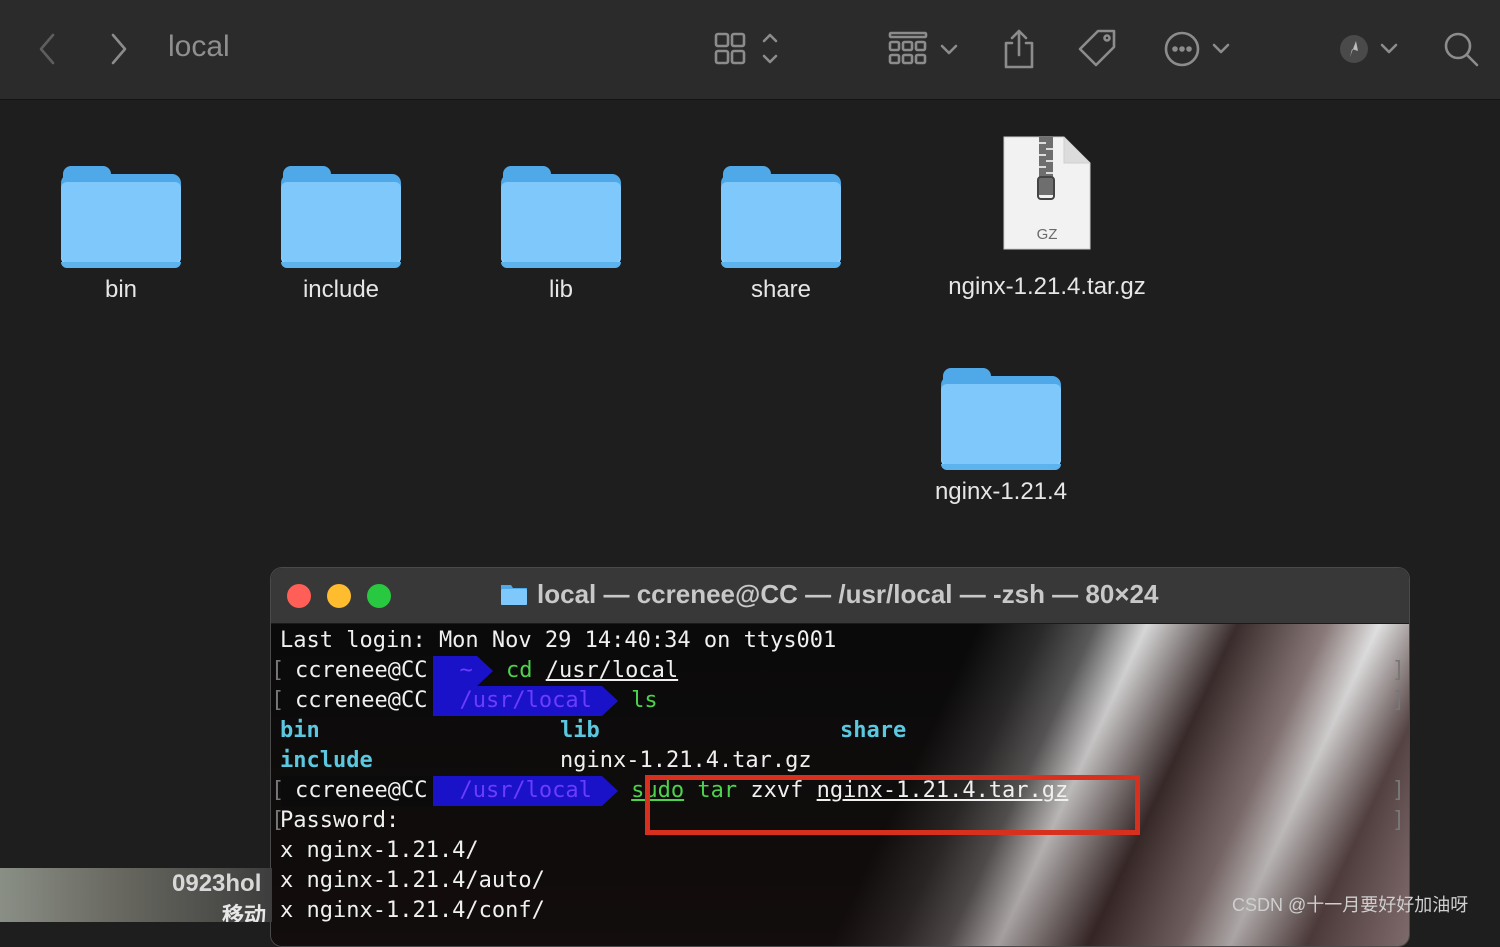 Image resolution: width=1500 pixels, height=947 pixels. Describe the element at coordinates (47, 49) in the screenshot. I see `back-icon` at that location.